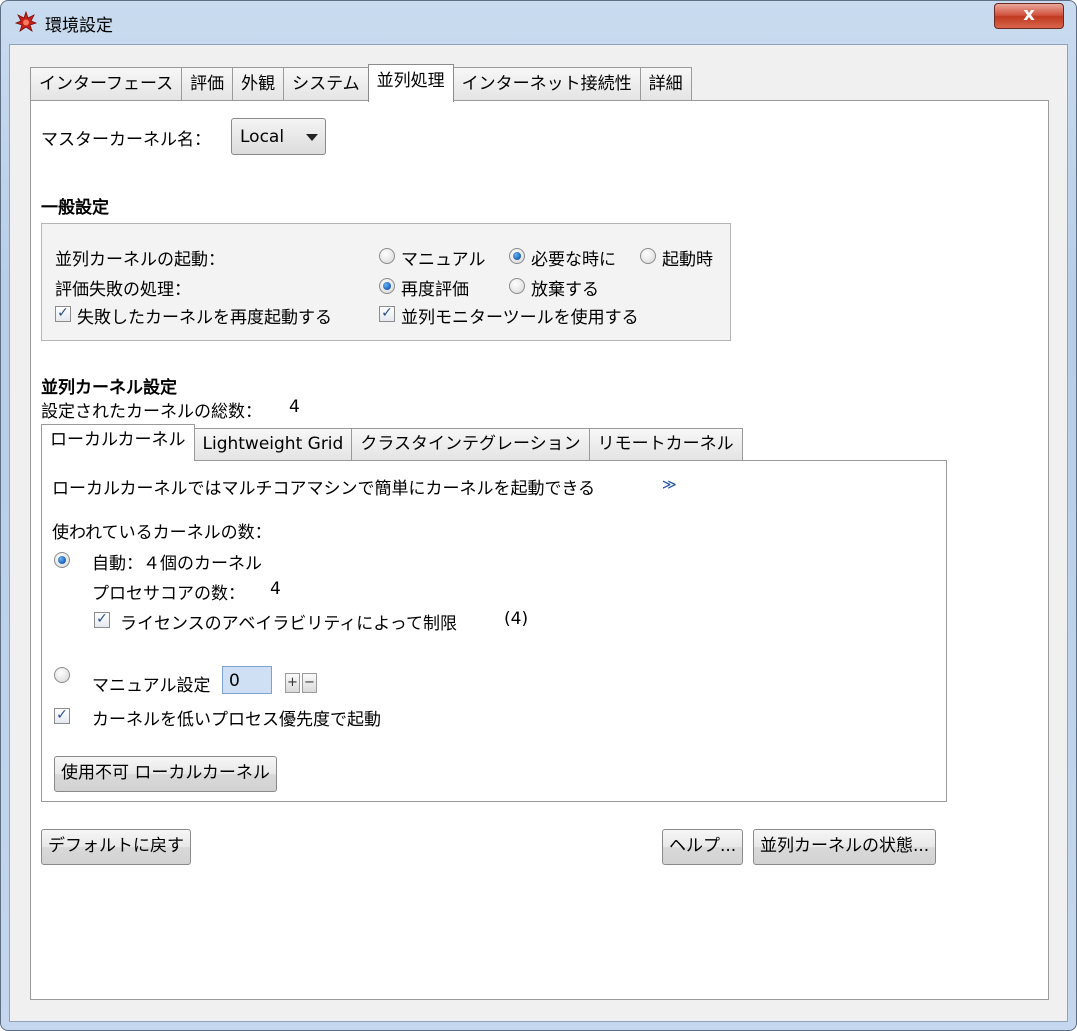 The image size is (1077, 1031). Describe the element at coordinates (165, 774) in the screenshot. I see `disable-local-kernels-button: 使用不可 ローカルカーネル` at that location.